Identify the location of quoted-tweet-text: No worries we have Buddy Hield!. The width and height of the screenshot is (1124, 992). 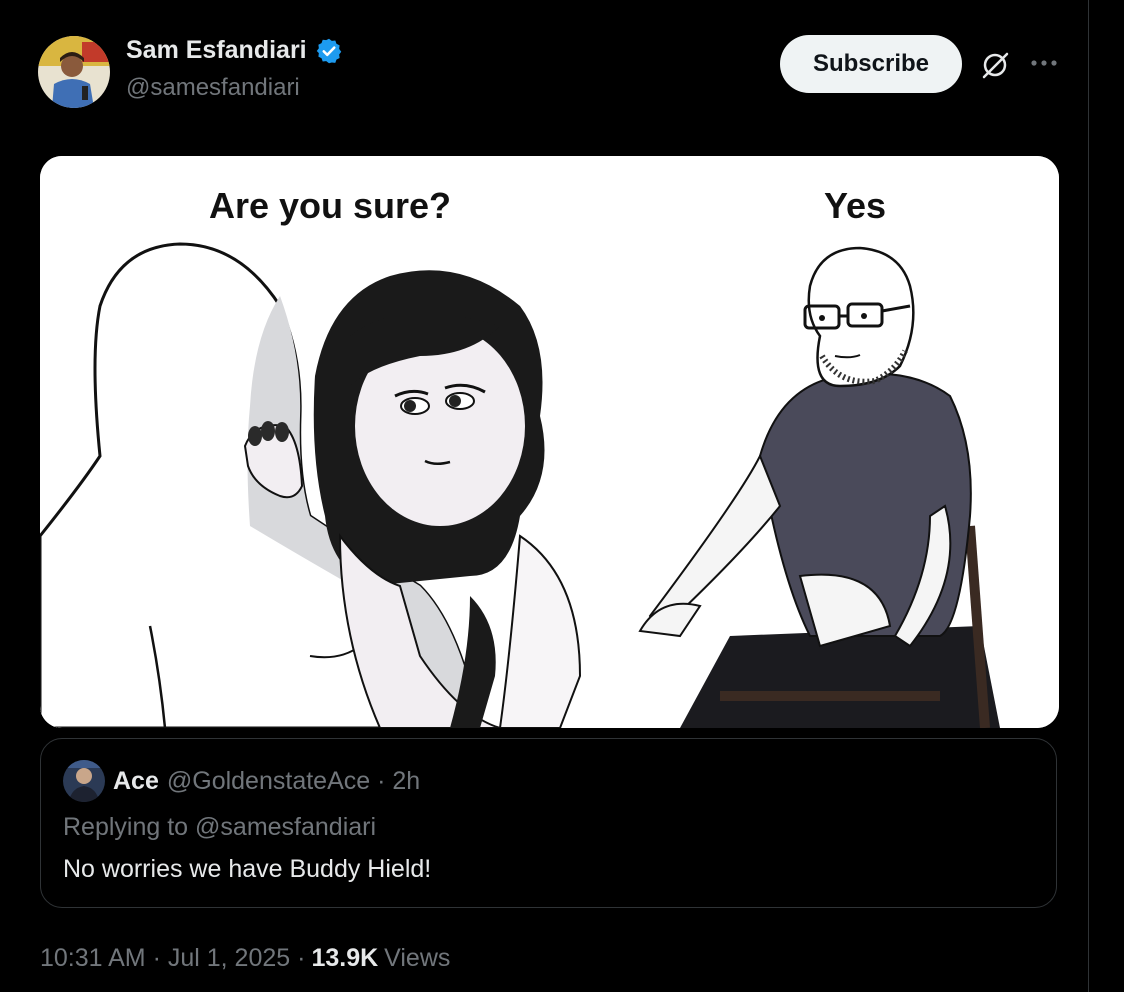
(247, 869).